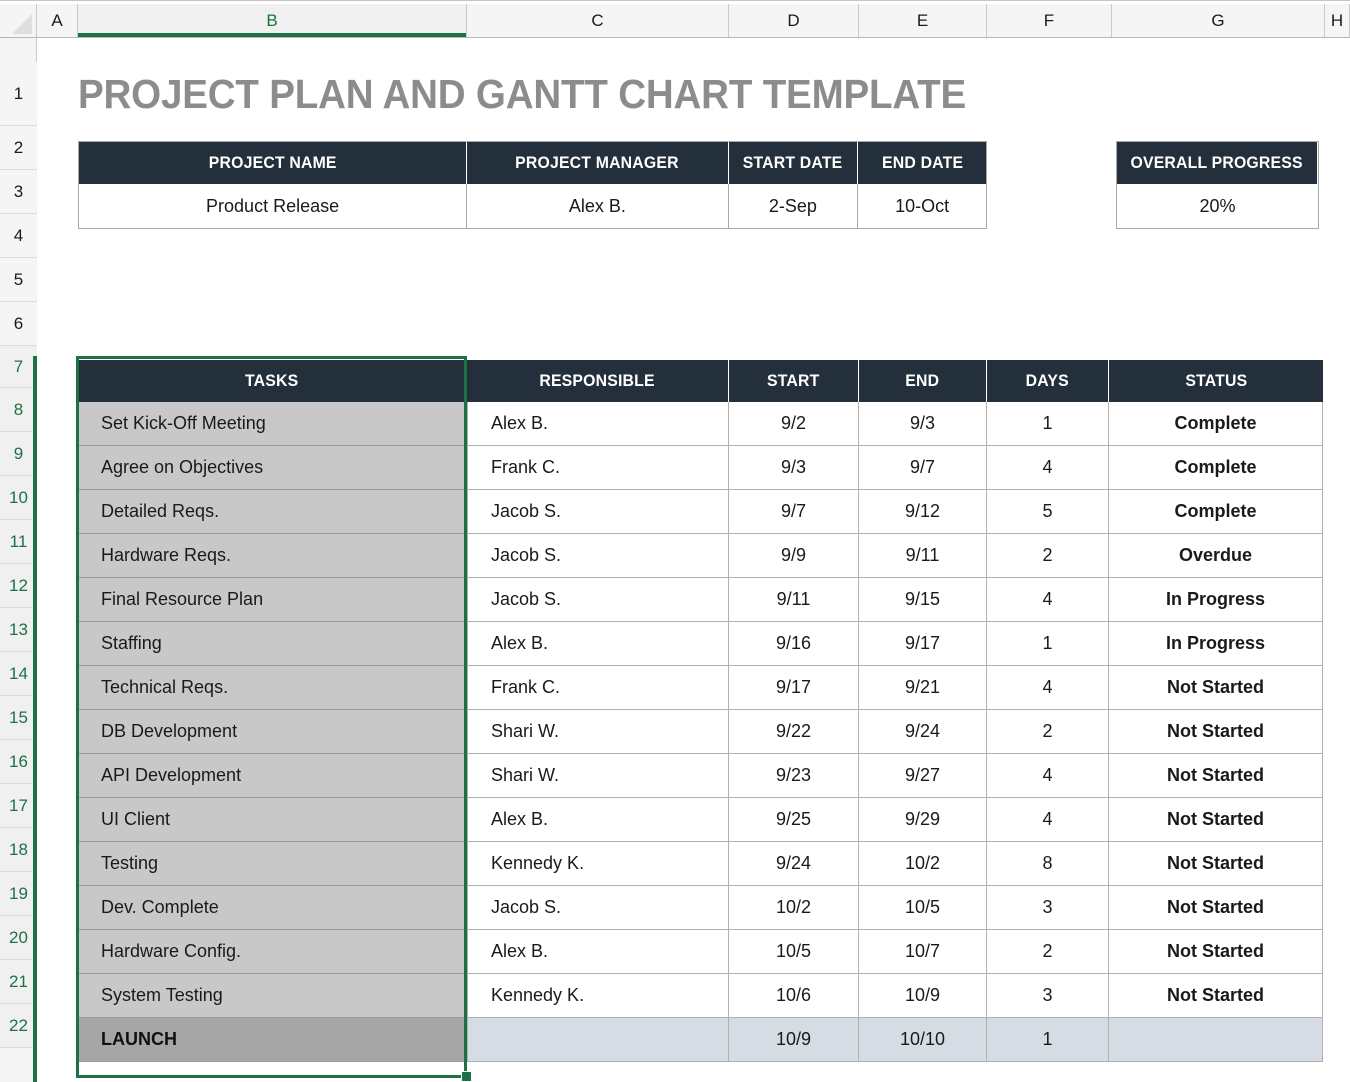 The width and height of the screenshot is (1350, 1082). What do you see at coordinates (923, 512) in the screenshot?
I see `cell-end: 9/12` at bounding box center [923, 512].